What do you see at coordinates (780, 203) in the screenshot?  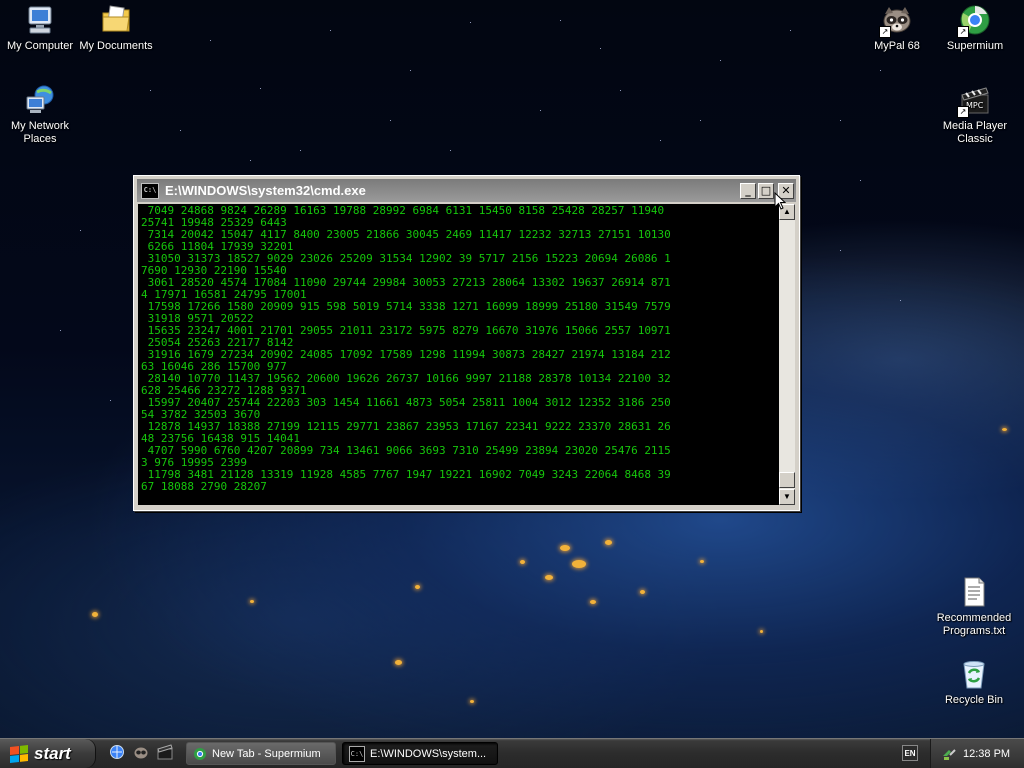 I see `mouse-cursor-icon` at bounding box center [780, 203].